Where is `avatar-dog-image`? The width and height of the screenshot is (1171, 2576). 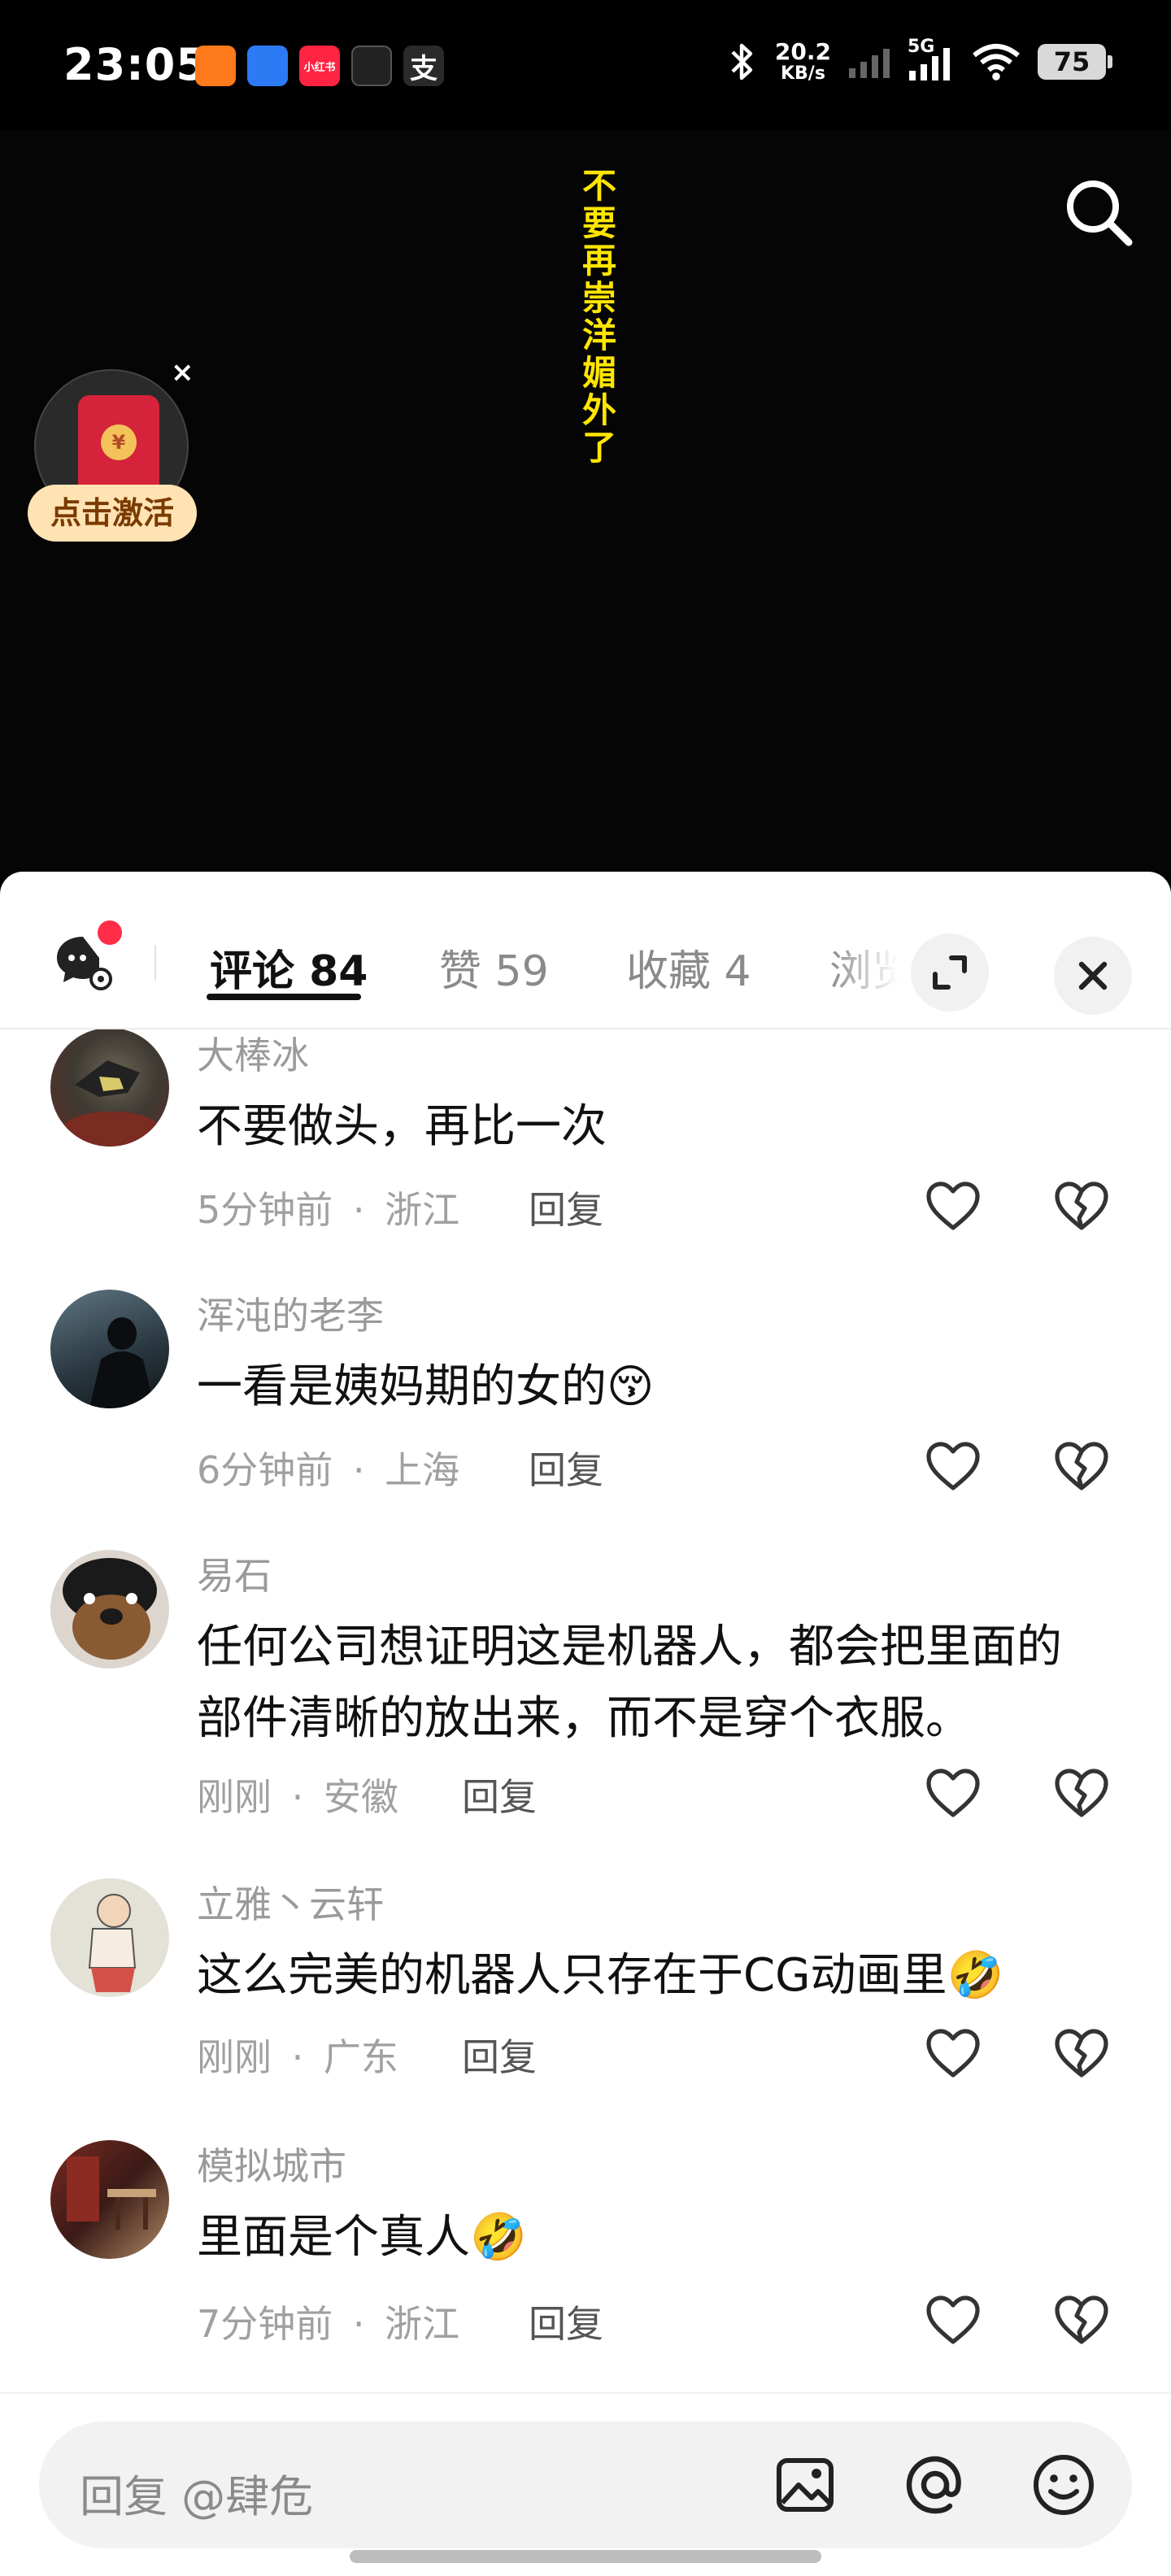 avatar-dog-image is located at coordinates (110, 1609).